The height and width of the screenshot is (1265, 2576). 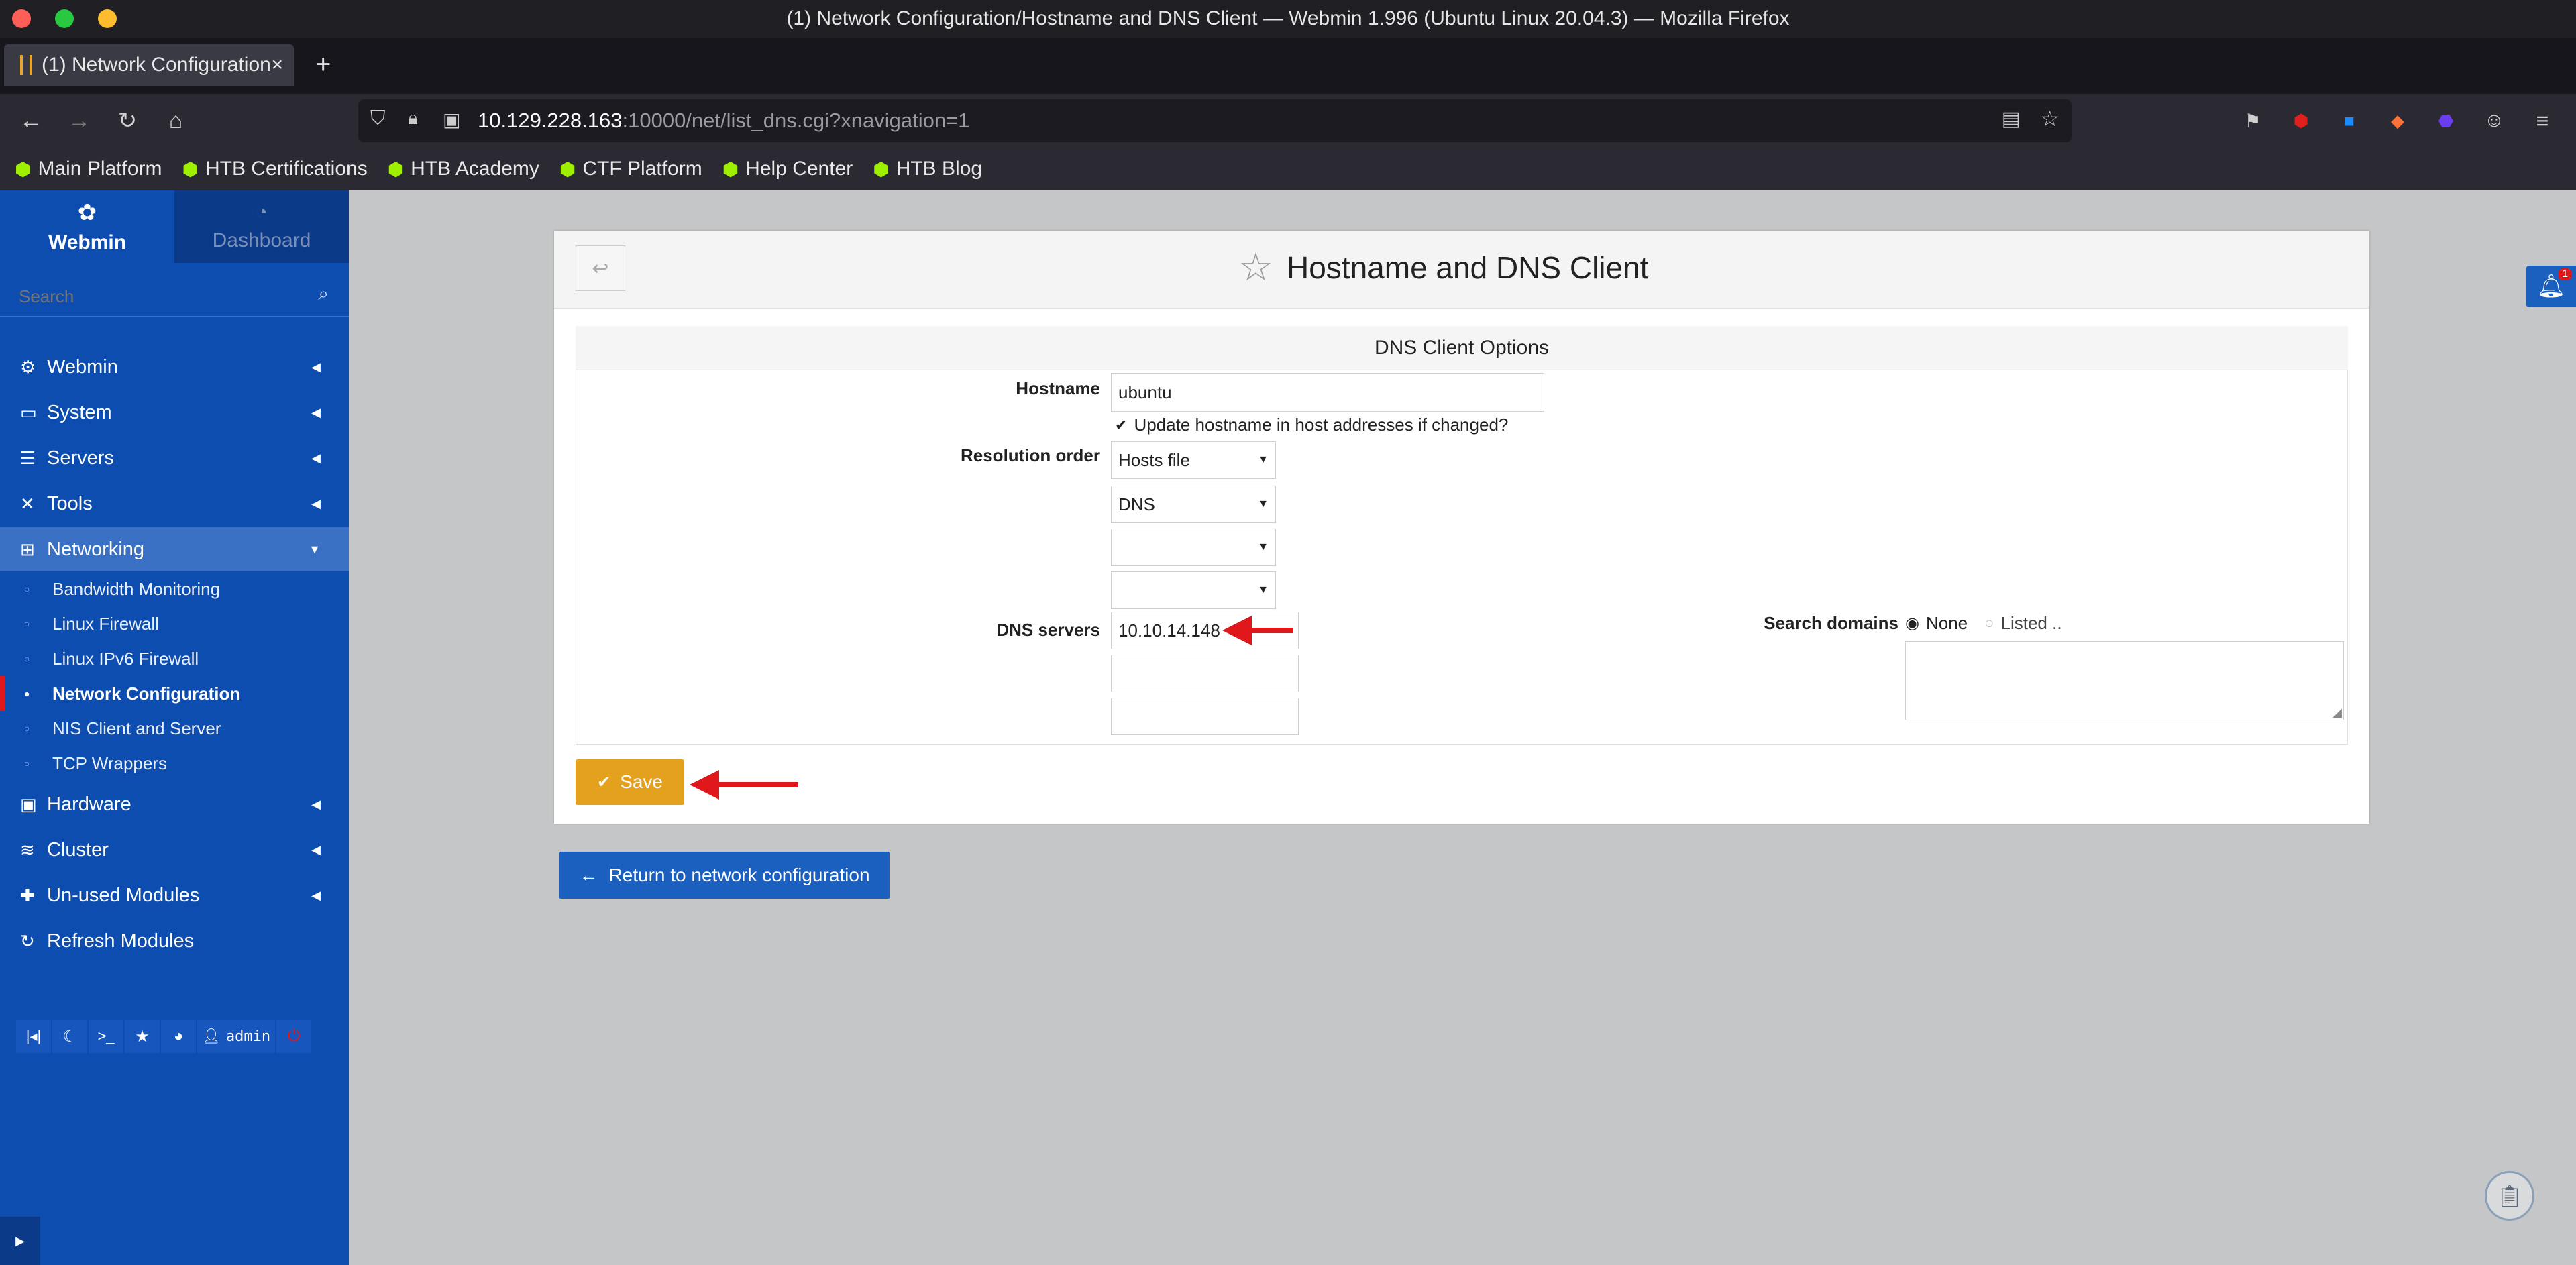 What do you see at coordinates (378, 119) in the screenshot?
I see `shield-icon: ⛉` at bounding box center [378, 119].